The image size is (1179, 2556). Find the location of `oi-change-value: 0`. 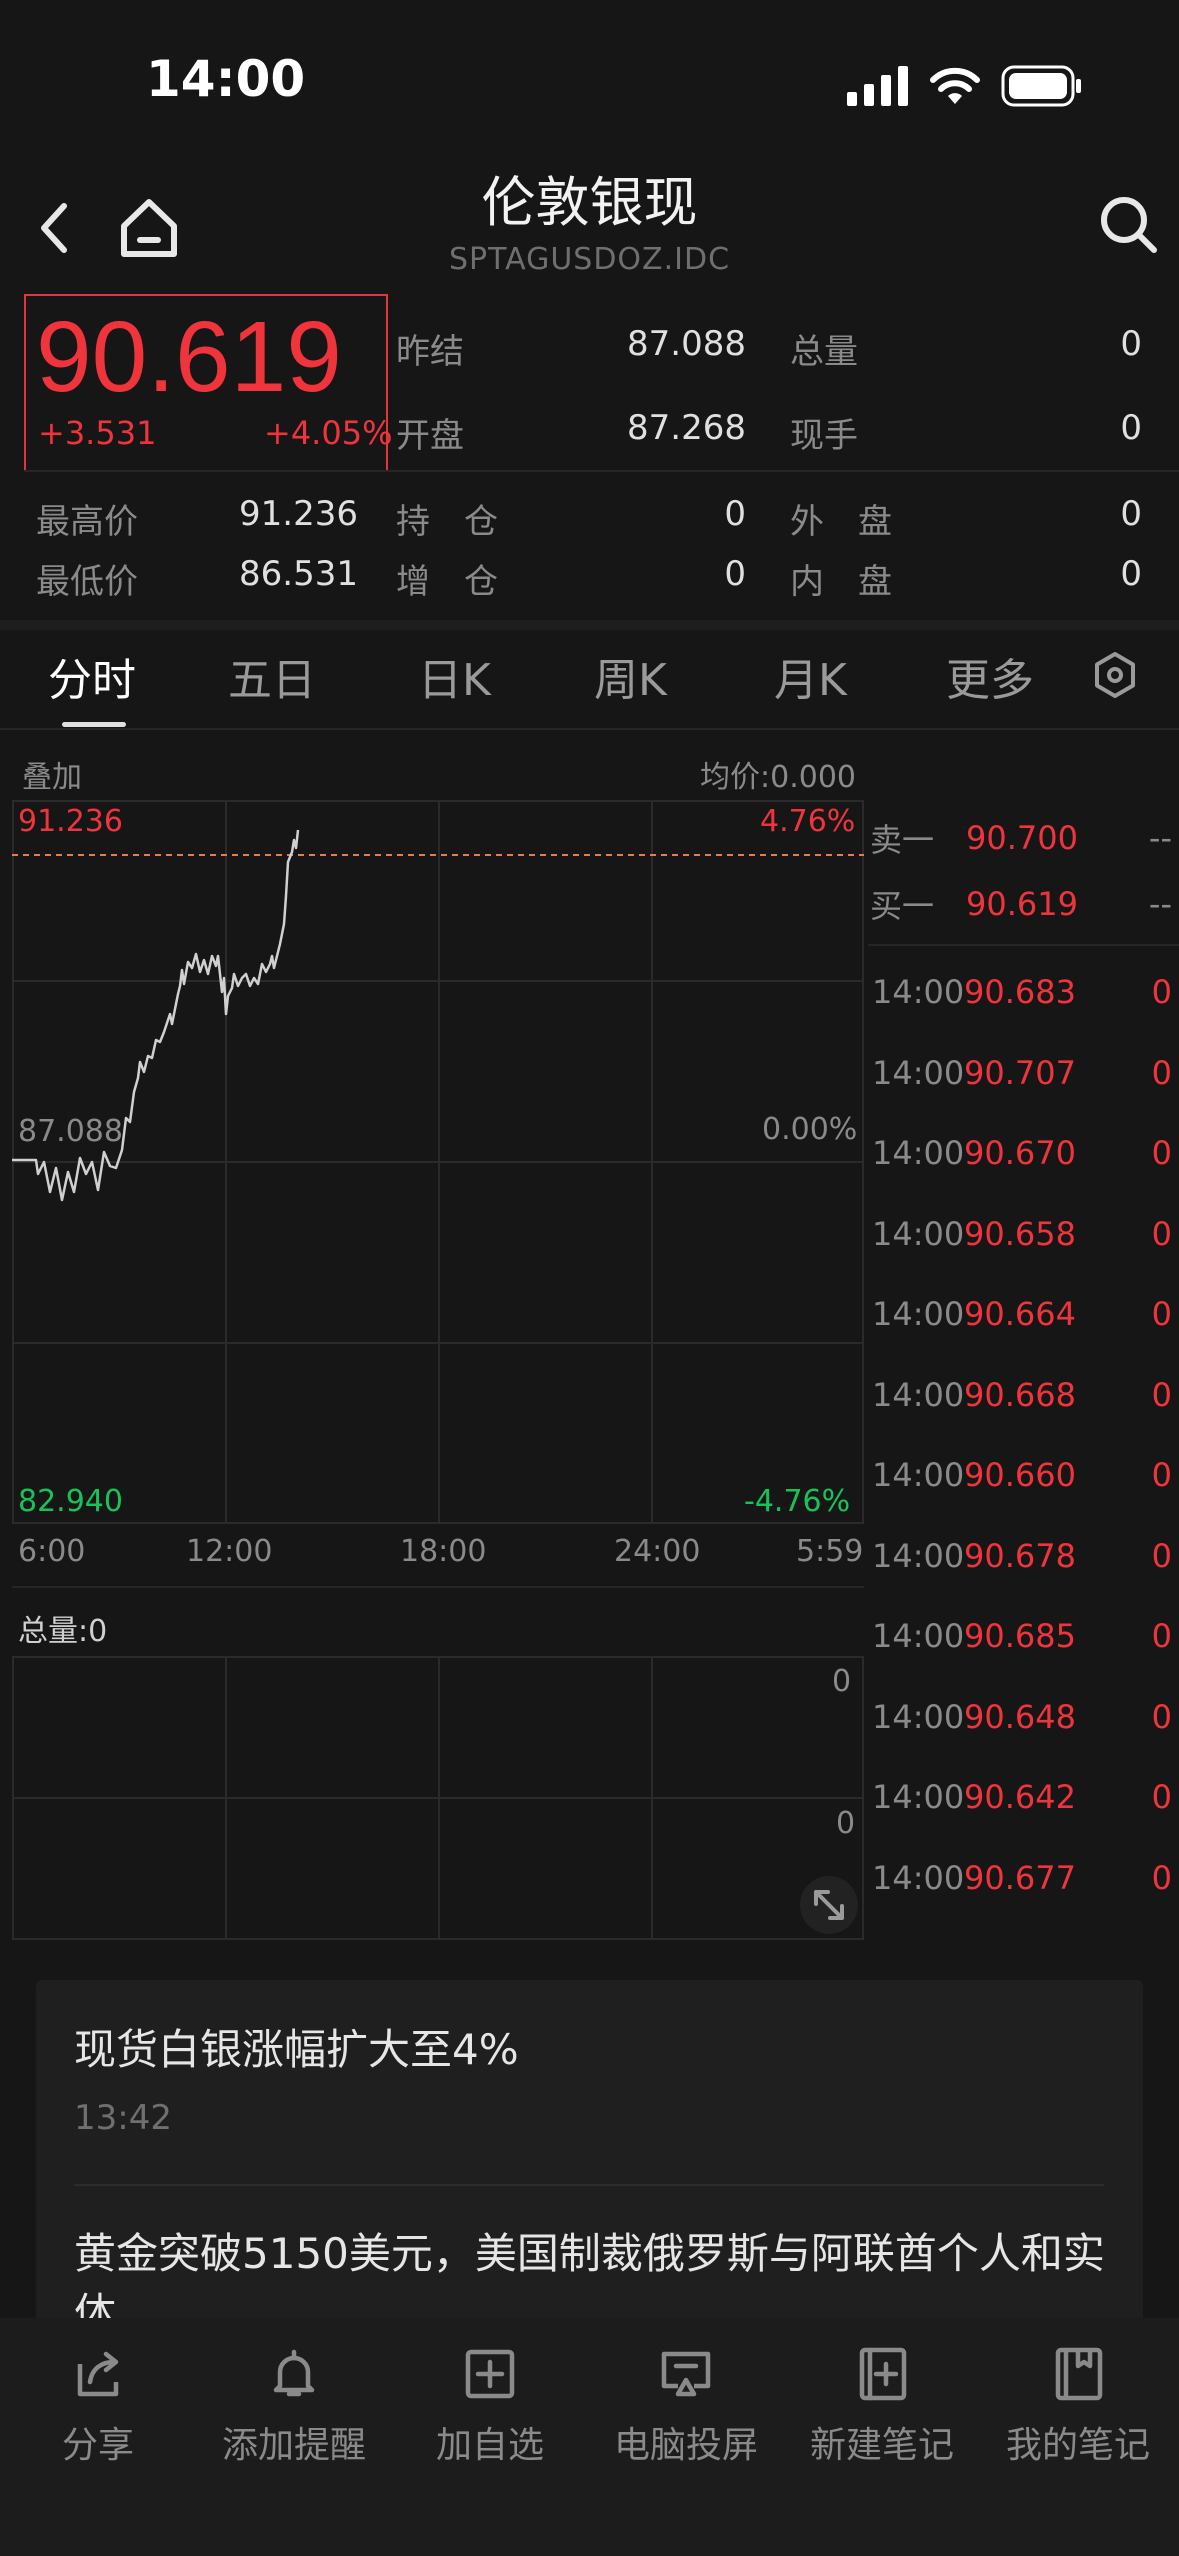

oi-change-value: 0 is located at coordinates (735, 574).